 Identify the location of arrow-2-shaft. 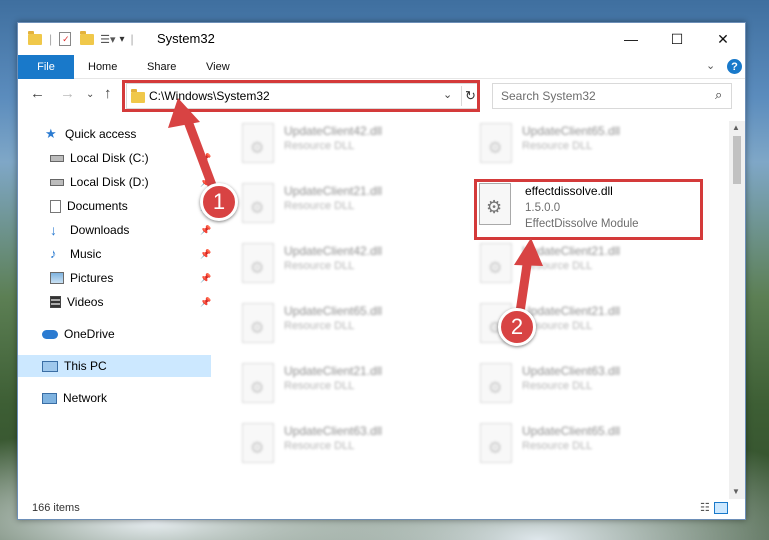
(524, 285).